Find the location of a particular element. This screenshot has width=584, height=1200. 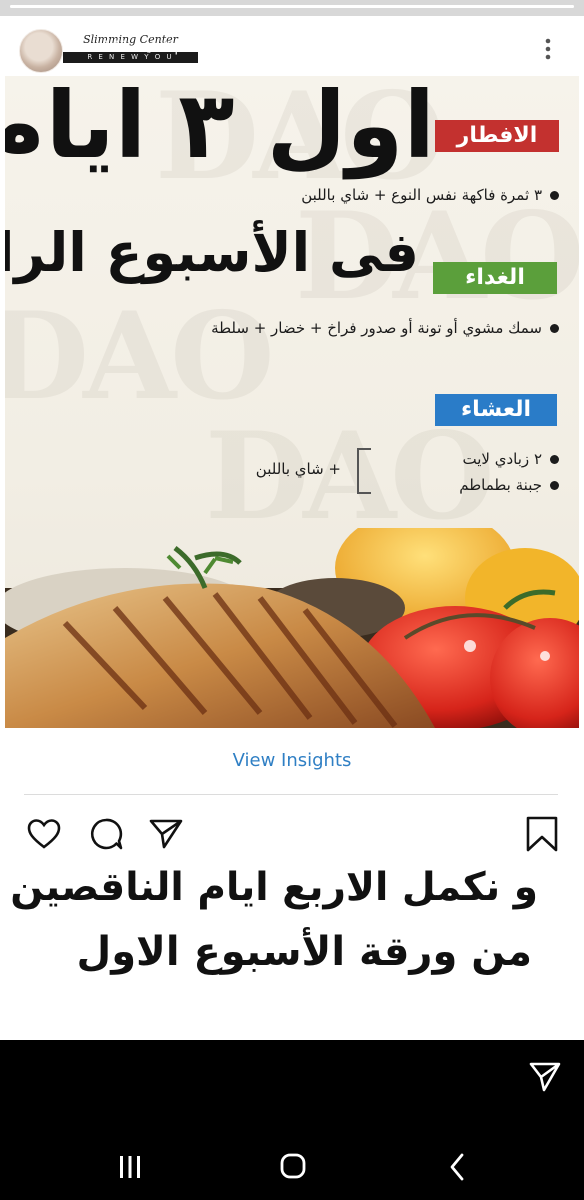

breakfast-item-text: ٣ ثمرة فاكهة نفس النوع + شاي باللبن is located at coordinates (421, 195).